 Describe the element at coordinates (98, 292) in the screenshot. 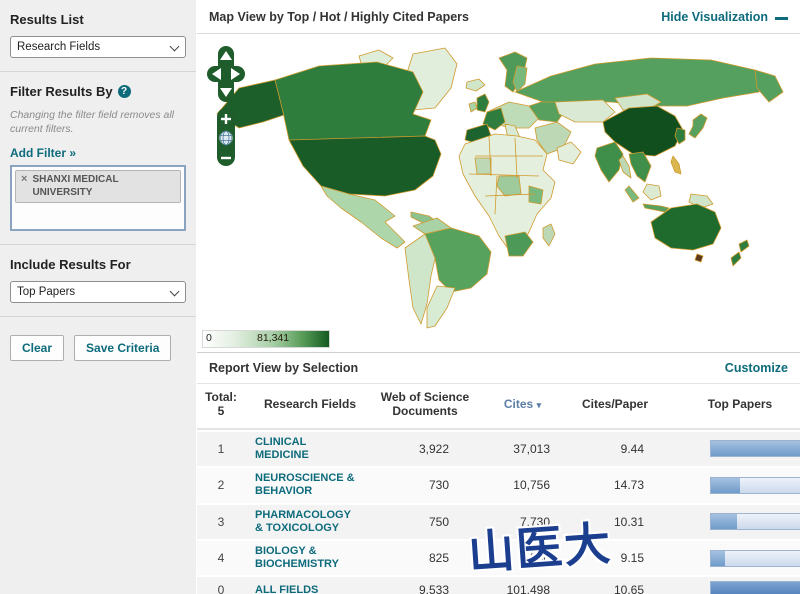

I see `include-results-dropdown: Top Papers` at that location.